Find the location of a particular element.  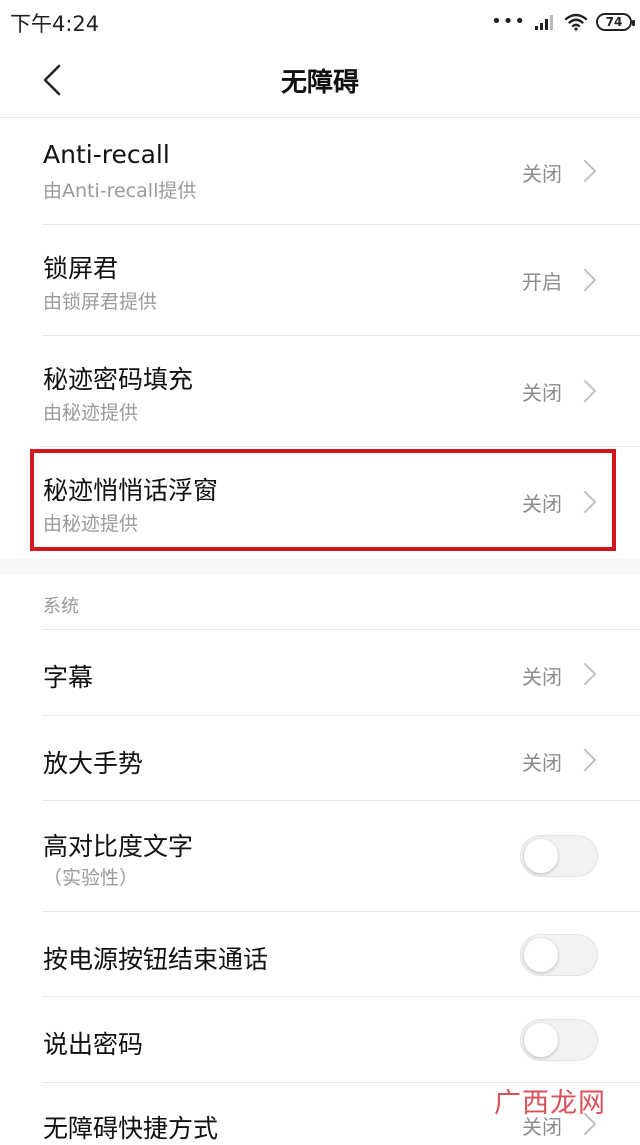

row-subtitle: 由Anti-recall提供 is located at coordinates (120, 191).